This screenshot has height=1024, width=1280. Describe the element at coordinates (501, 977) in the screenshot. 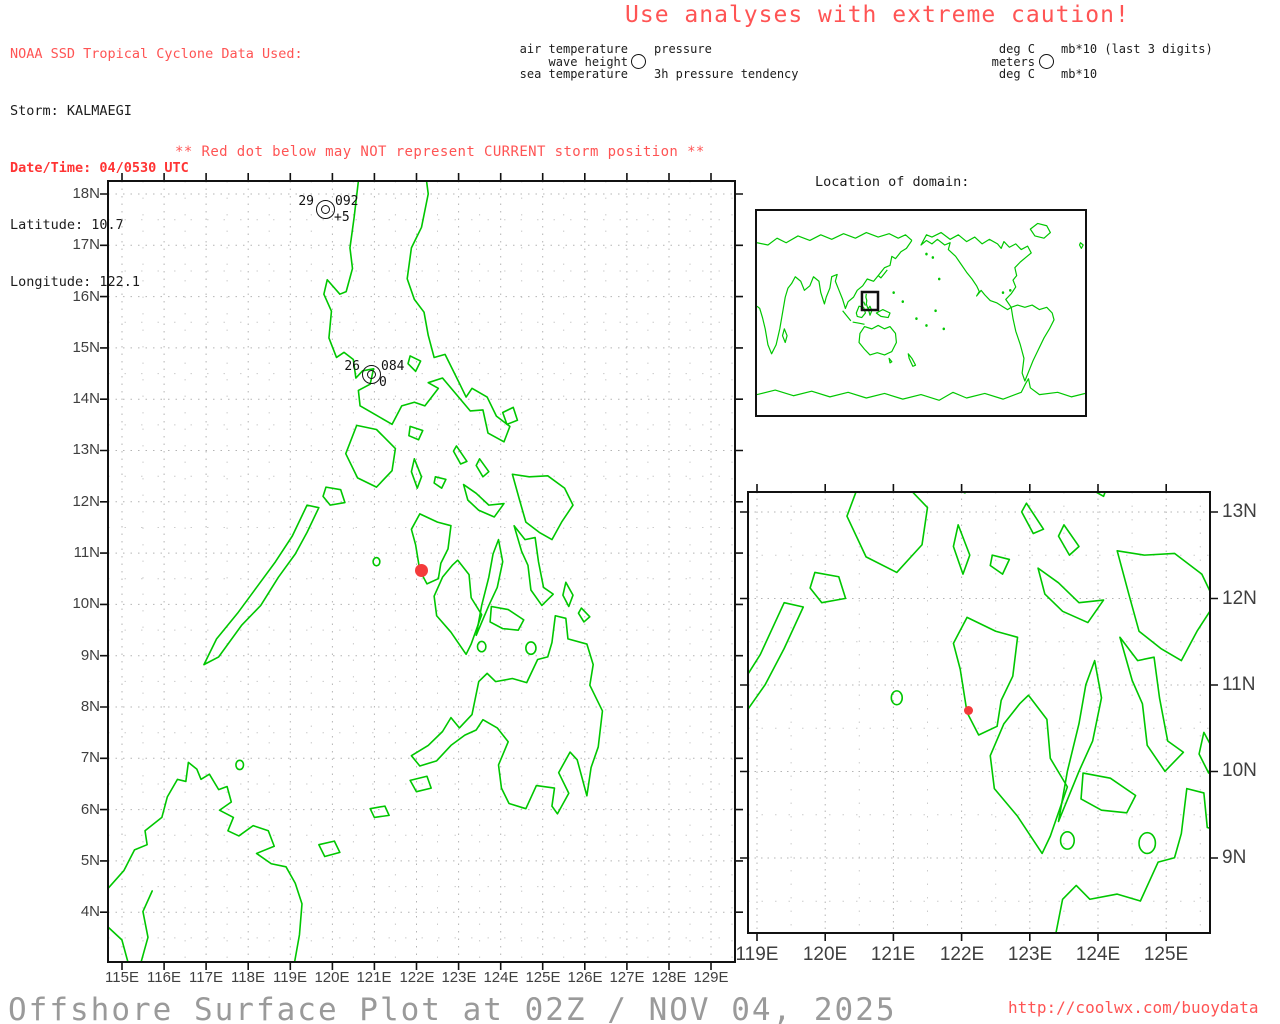

I see `lon-label: 124E` at that location.